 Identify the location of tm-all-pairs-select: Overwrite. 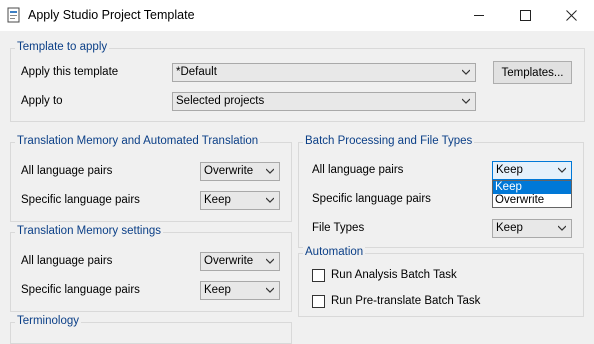
(240, 171).